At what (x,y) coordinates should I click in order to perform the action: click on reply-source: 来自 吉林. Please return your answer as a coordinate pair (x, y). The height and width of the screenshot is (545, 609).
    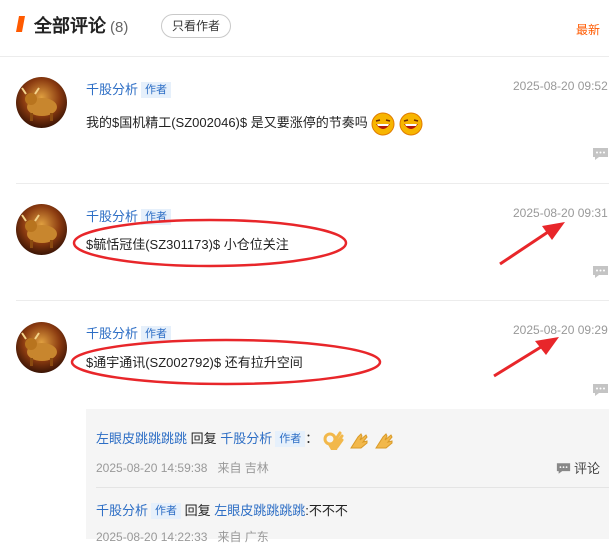
    Looking at the image, I should click on (243, 468).